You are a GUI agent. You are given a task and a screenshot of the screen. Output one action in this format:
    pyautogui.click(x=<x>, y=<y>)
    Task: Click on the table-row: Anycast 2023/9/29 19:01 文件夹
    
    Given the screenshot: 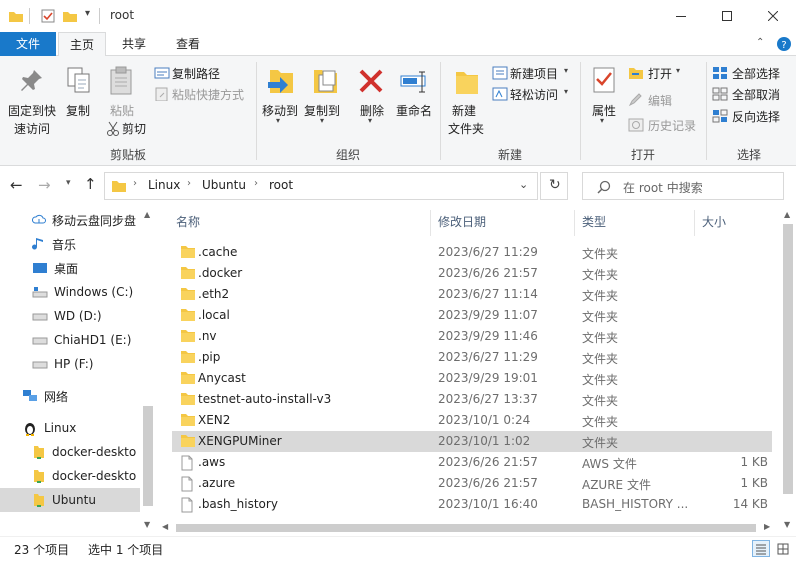 What is the action you would take?
    pyautogui.click(x=472, y=378)
    